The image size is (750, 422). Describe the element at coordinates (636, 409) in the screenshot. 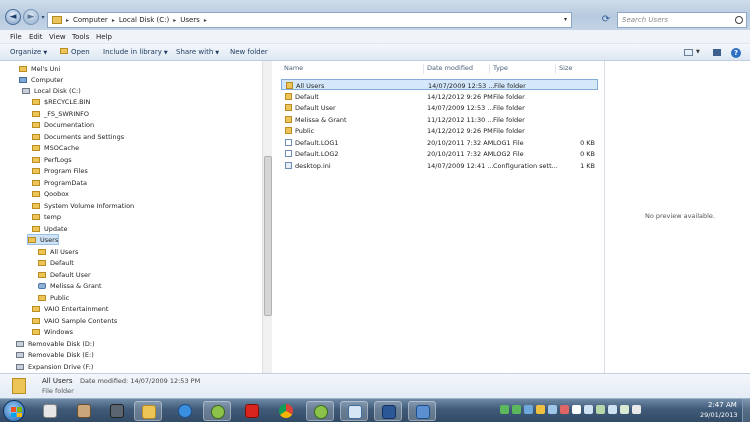

I see `tray-volume-icon` at that location.